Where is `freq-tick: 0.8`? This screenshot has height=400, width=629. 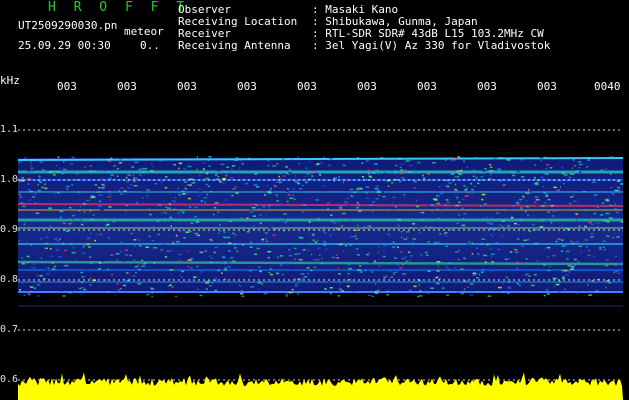
freq-tick: 0.8 is located at coordinates (9, 279).